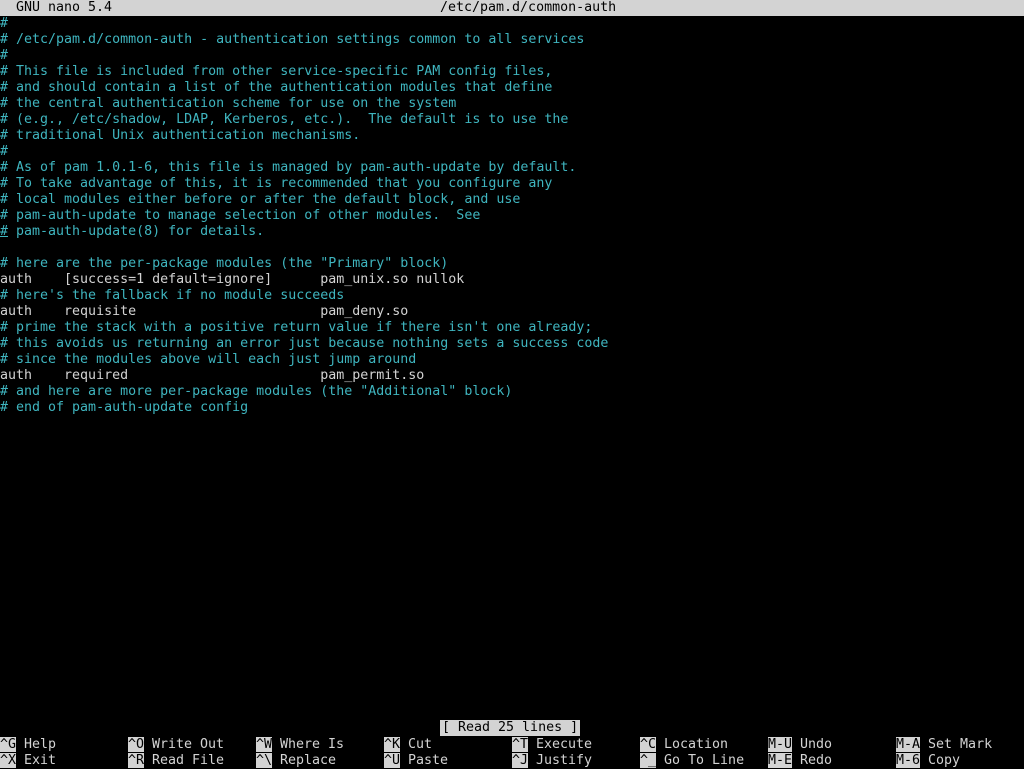 The width and height of the screenshot is (1024, 769). Describe the element at coordinates (780, 744) in the screenshot. I see `shortcut-key: M-U` at that location.